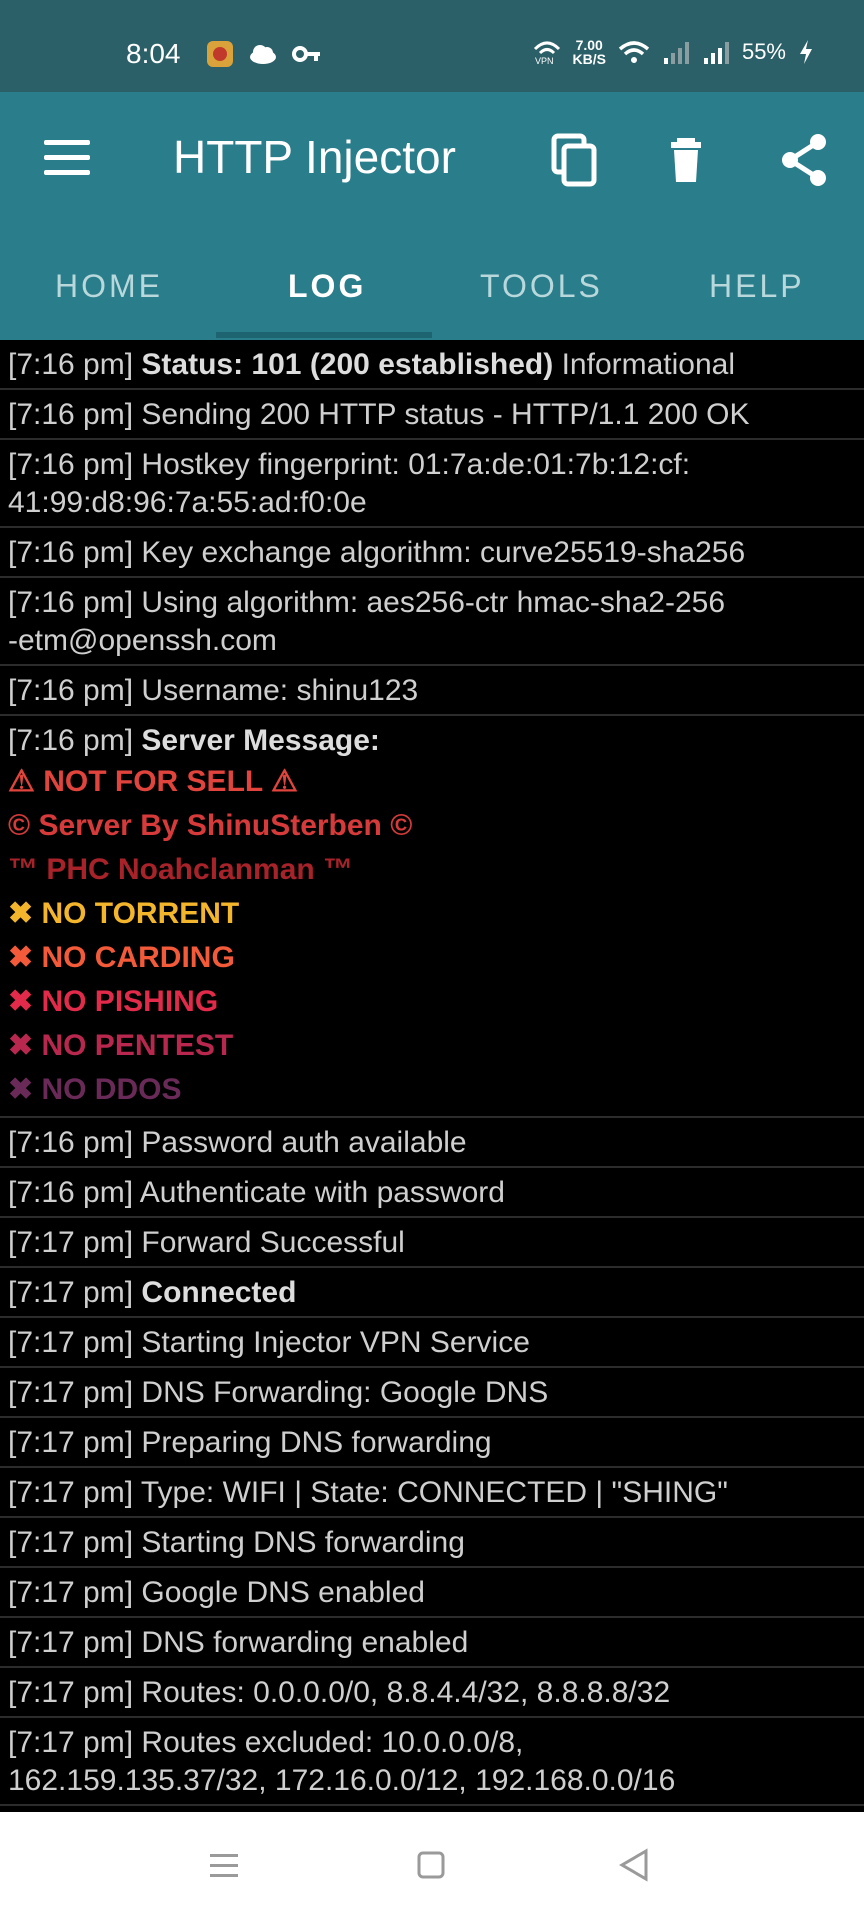  Describe the element at coordinates (299, 1542) in the screenshot. I see `log-text: Starting DNS forwarding` at that location.